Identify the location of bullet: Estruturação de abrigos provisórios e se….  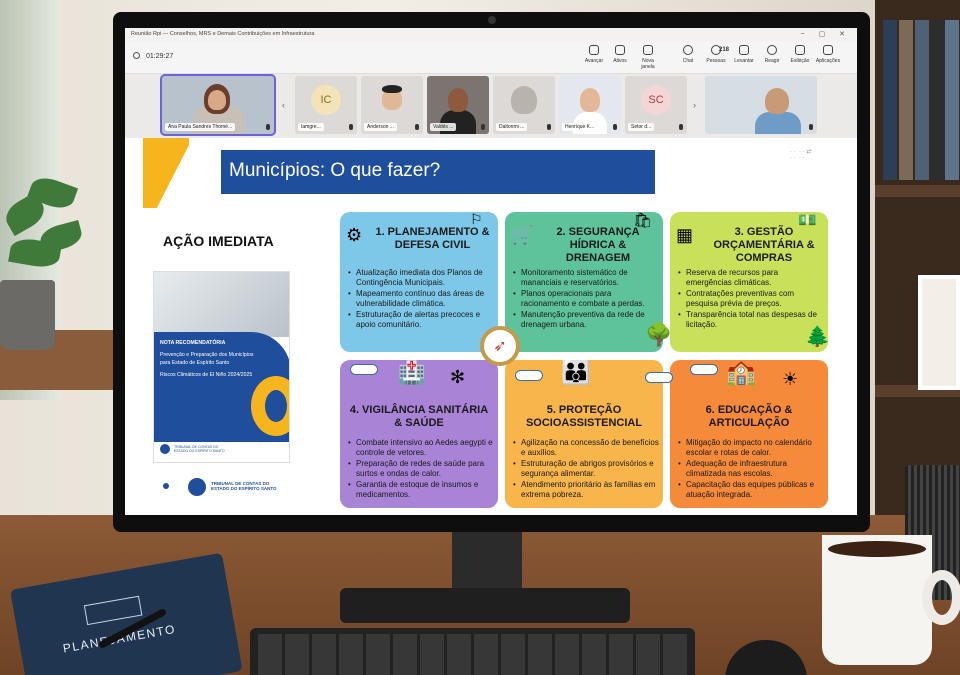
(587, 469).